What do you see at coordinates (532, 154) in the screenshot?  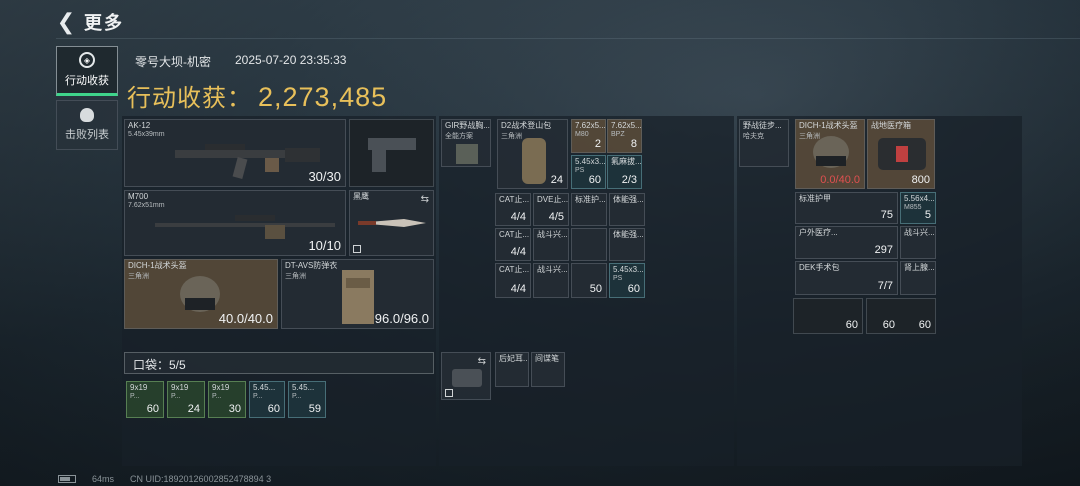 I see `backpack-slot: D2战术登山包 三角洲 24` at bounding box center [532, 154].